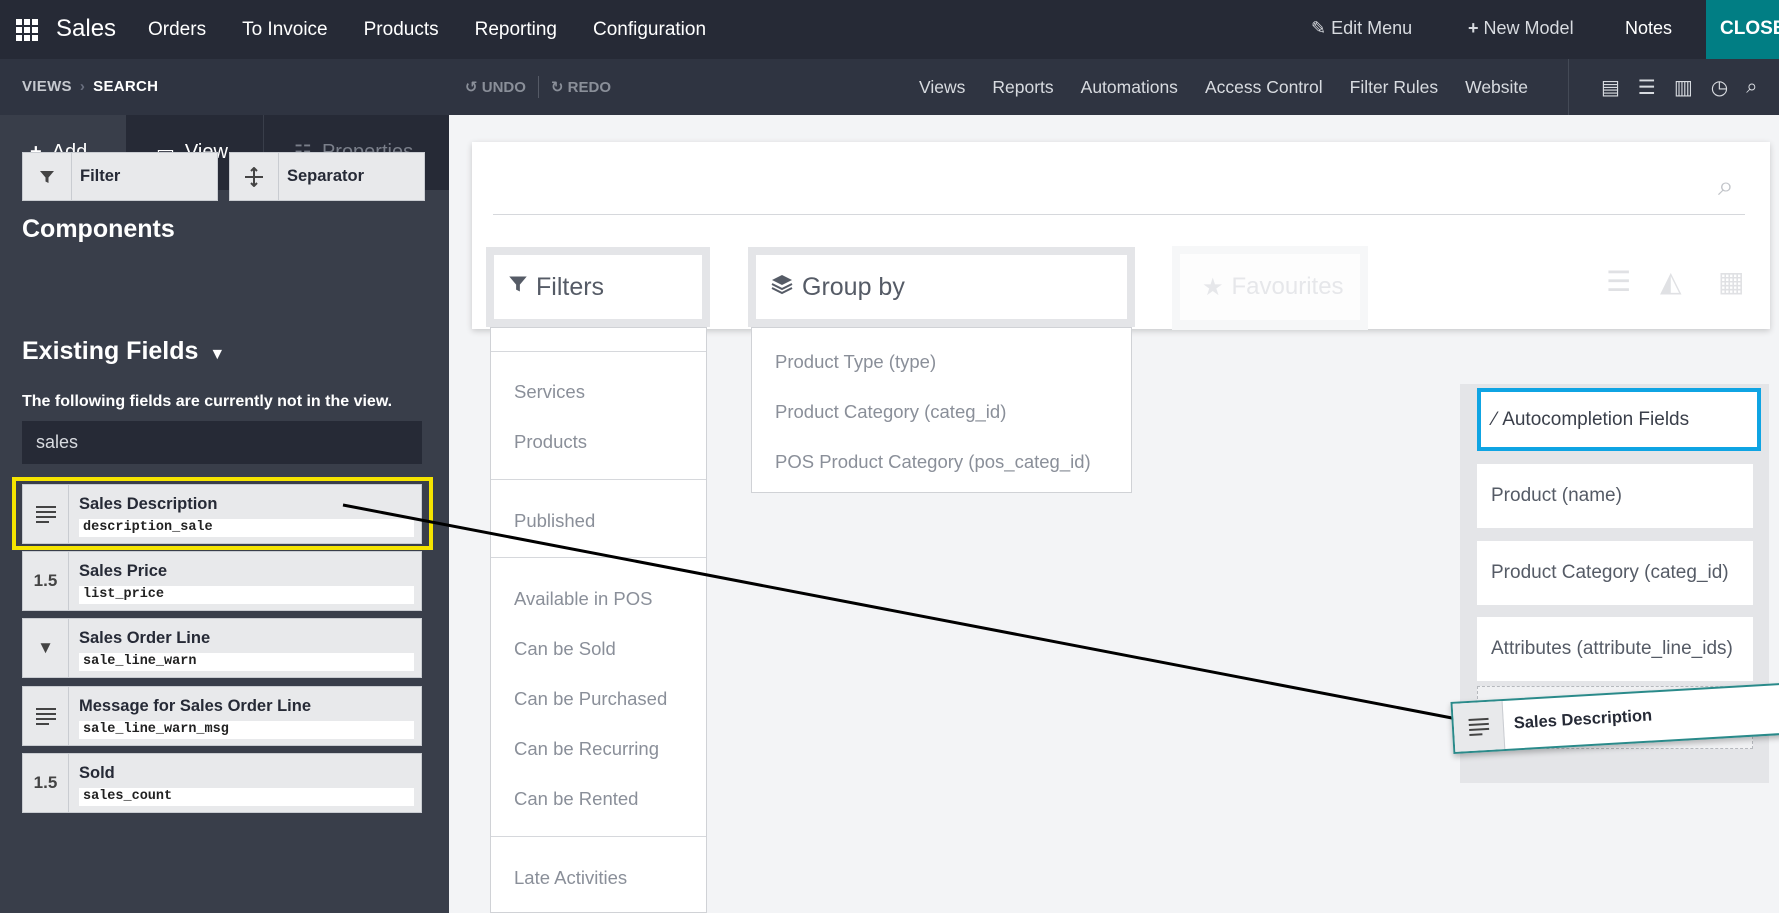 This screenshot has width=1779, height=913. What do you see at coordinates (855, 362) in the screenshot?
I see `groupby-item: Product Type (type)` at bounding box center [855, 362].